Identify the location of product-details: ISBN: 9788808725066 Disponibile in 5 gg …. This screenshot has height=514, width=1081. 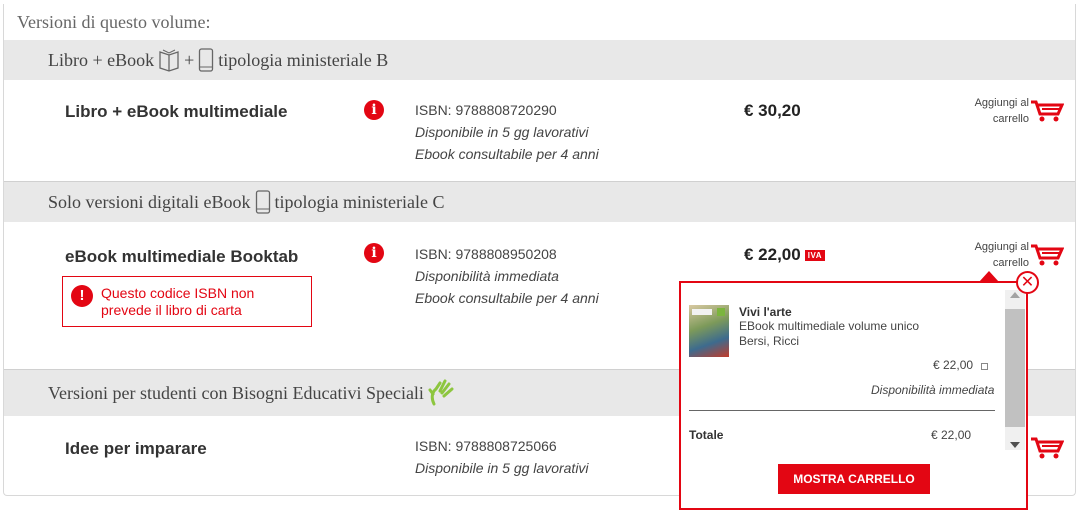
(502, 457).